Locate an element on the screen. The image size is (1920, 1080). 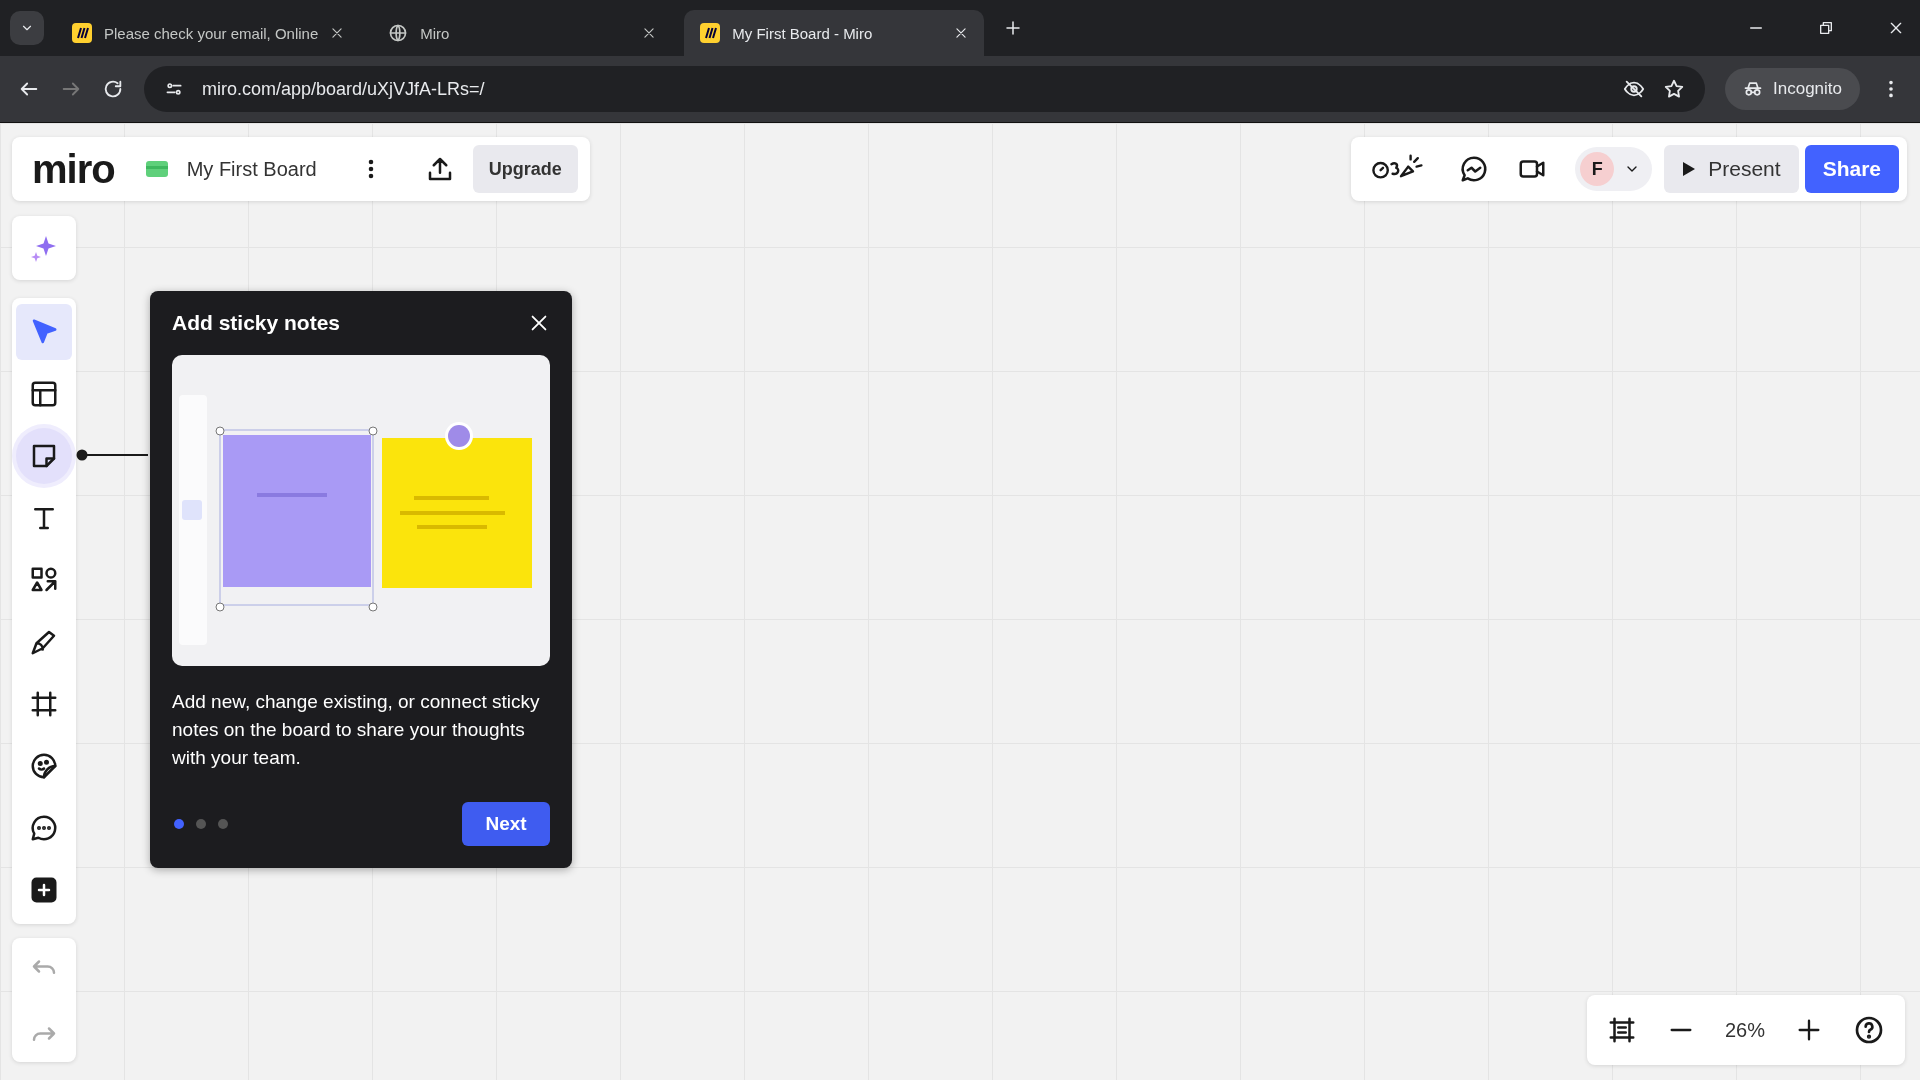
tab-title: Miro is located at coordinates (435, 33).